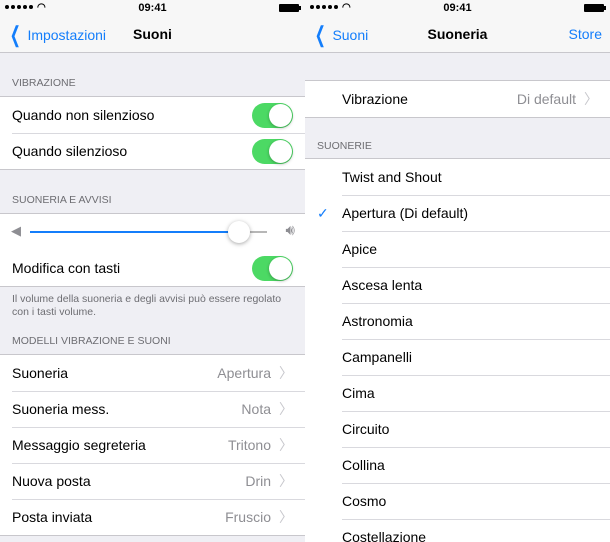 The image size is (610, 542). What do you see at coordinates (375, 99) in the screenshot?
I see `row-label: Vibrazione` at bounding box center [375, 99].